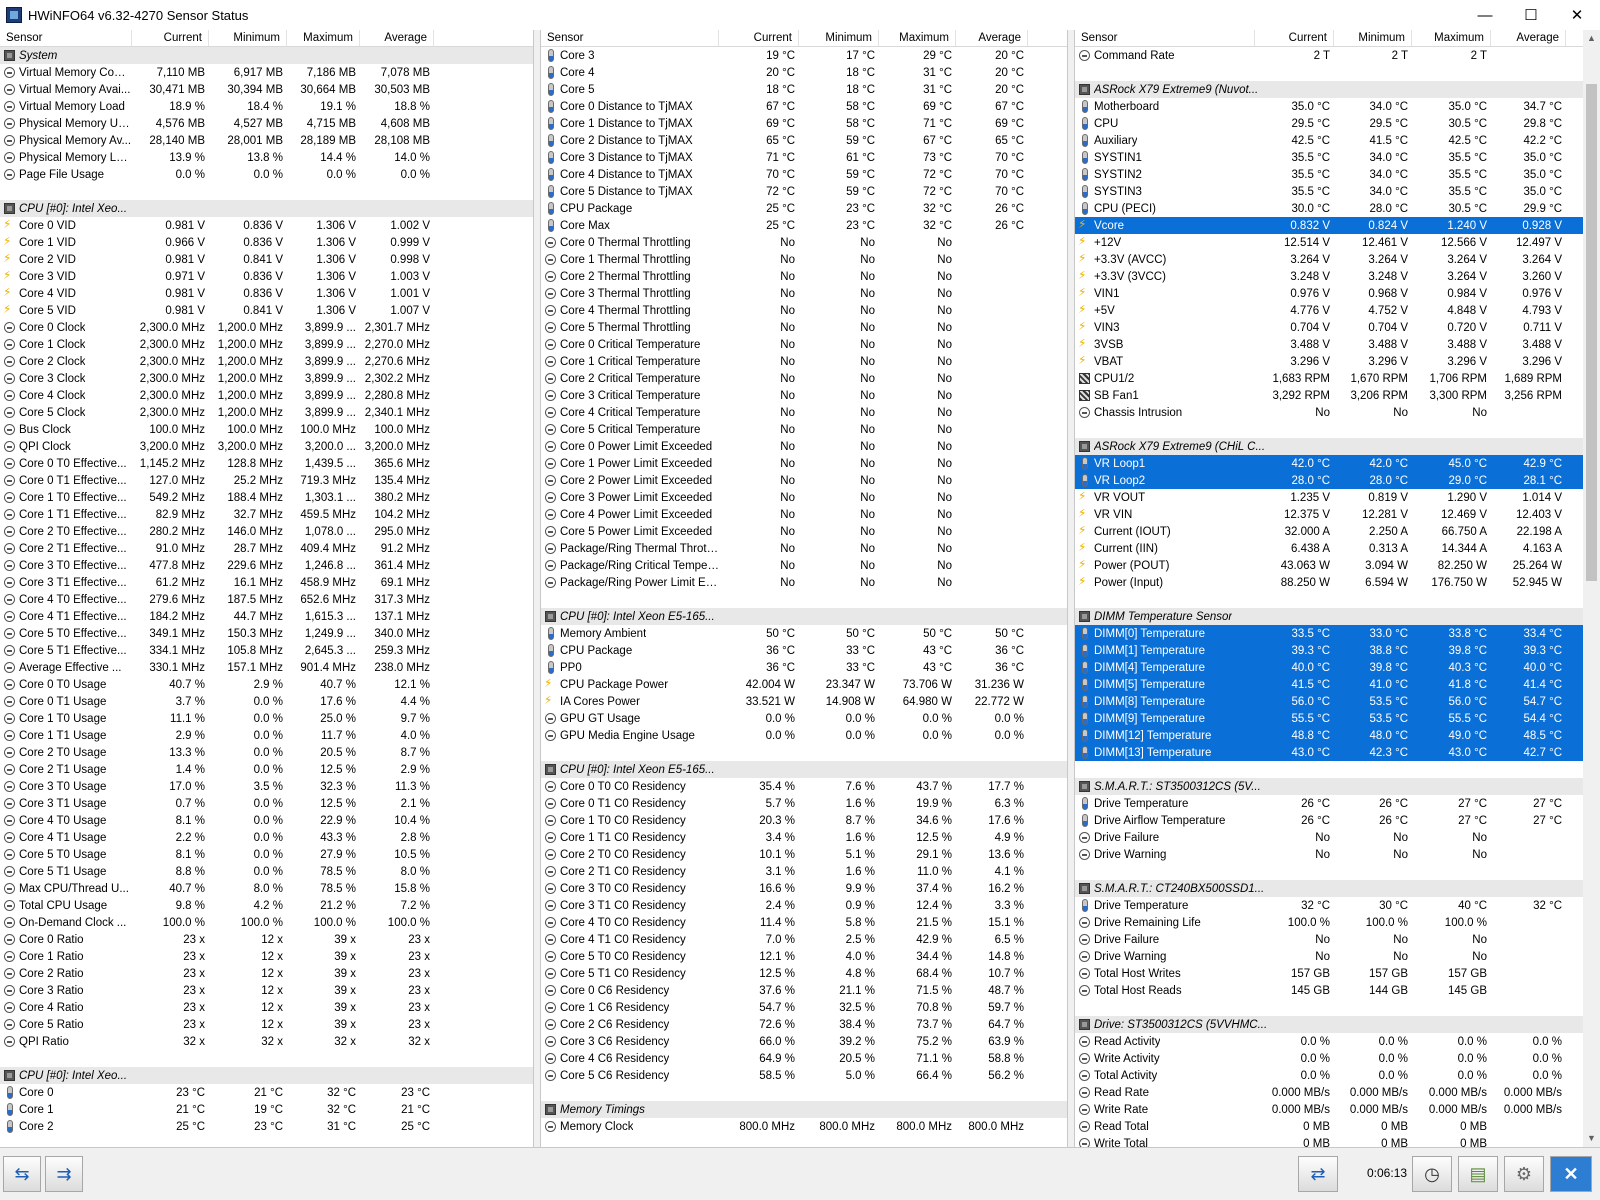 The image size is (1600, 1200). Describe the element at coordinates (266, 735) in the screenshot. I see `sensor-row: Core 1 T1 Usage 2.9 % 0.0 % 11.7 % 4.0 %` at that location.